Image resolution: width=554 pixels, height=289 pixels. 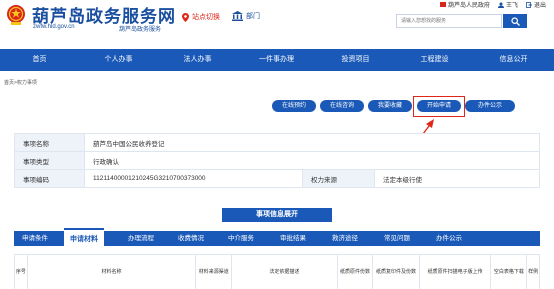 I want to click on info-label: 事项类型, so click(x=49, y=160).